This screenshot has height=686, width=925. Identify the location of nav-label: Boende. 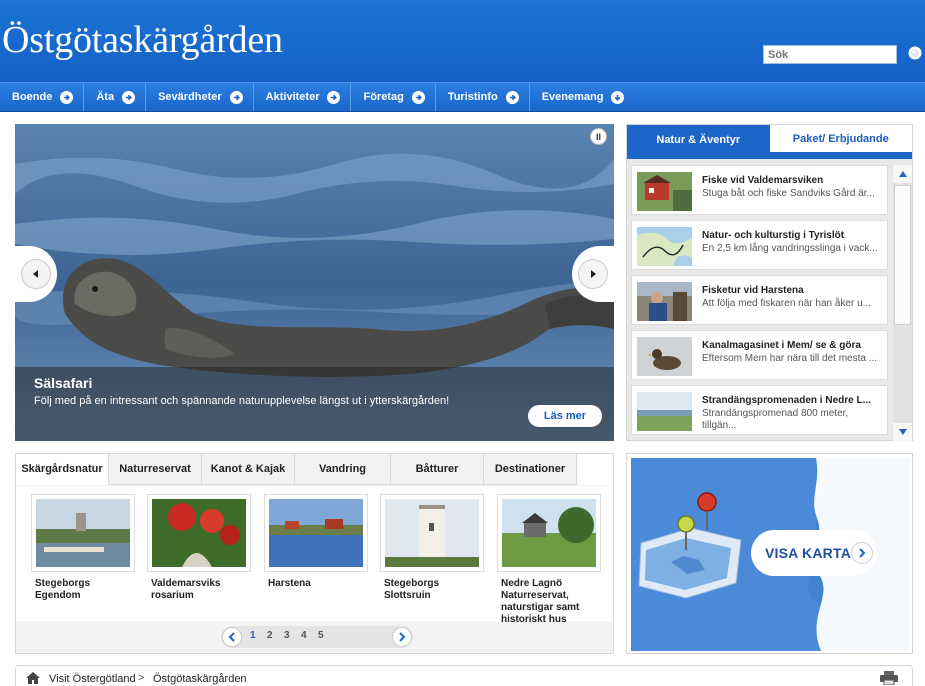
(32, 97).